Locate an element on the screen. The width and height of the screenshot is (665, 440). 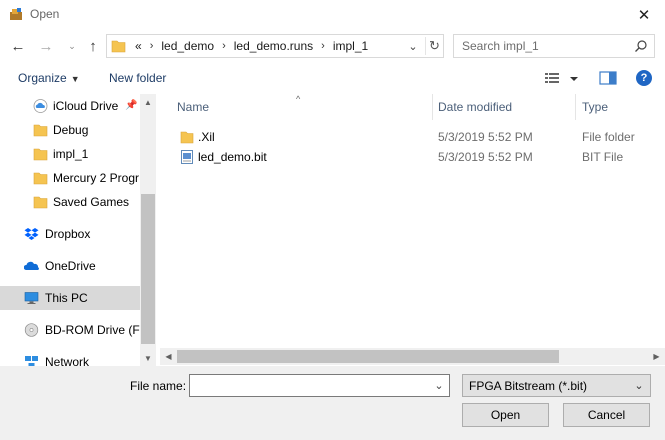
breadcrumb-overflow: « is located at coordinates (138, 46).